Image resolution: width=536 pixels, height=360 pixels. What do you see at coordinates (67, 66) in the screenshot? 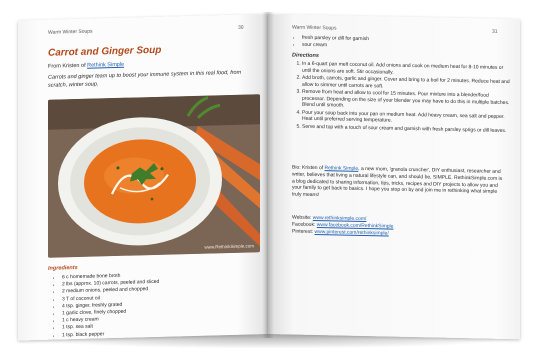
I see `byline-prefix: From Kristen of` at bounding box center [67, 66].